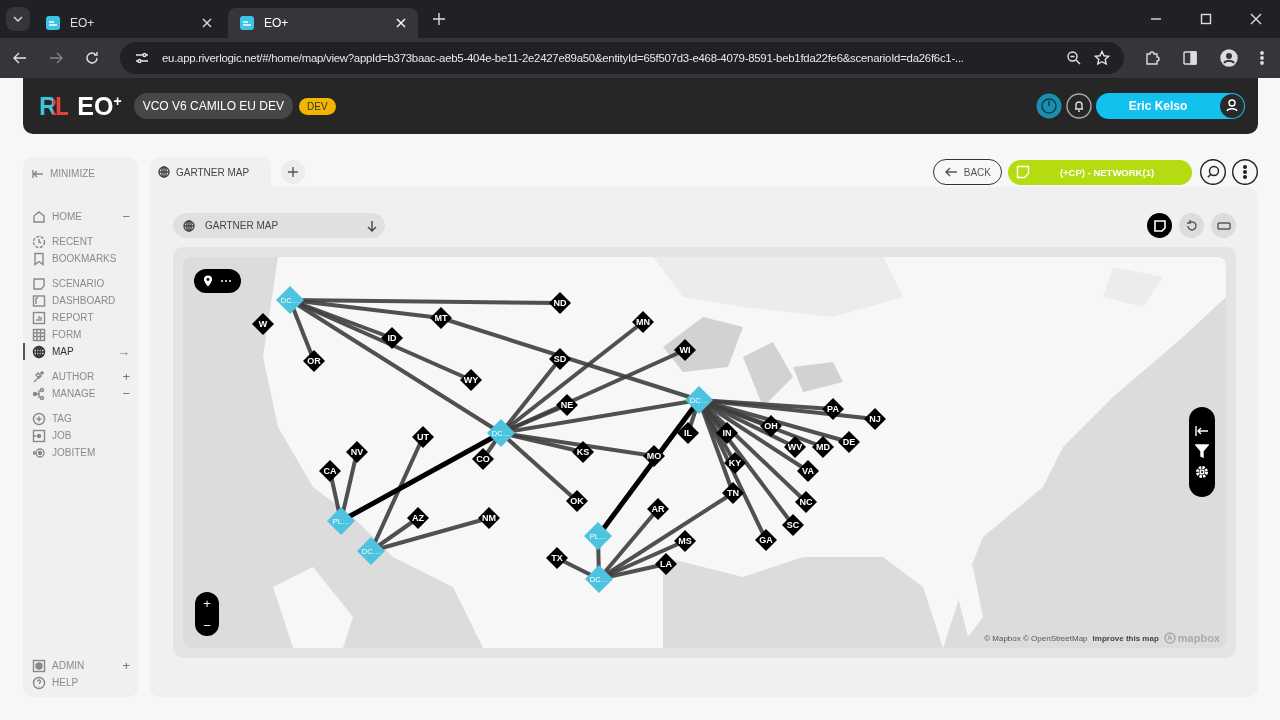 The height and width of the screenshot is (720, 1280). What do you see at coordinates (1229, 58) in the screenshot?
I see `profile-icon` at bounding box center [1229, 58].